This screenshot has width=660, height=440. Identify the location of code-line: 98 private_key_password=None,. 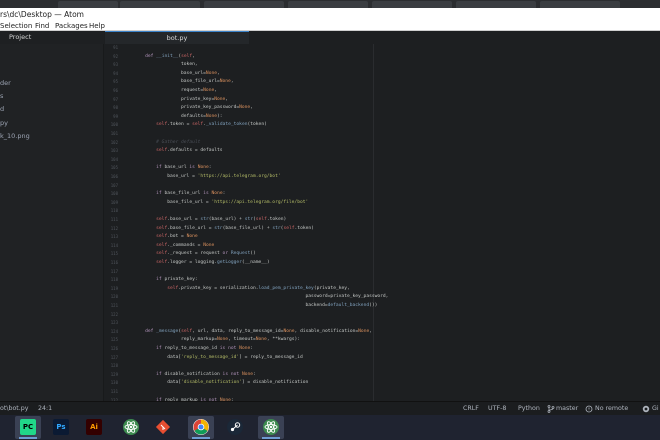
(382, 108).